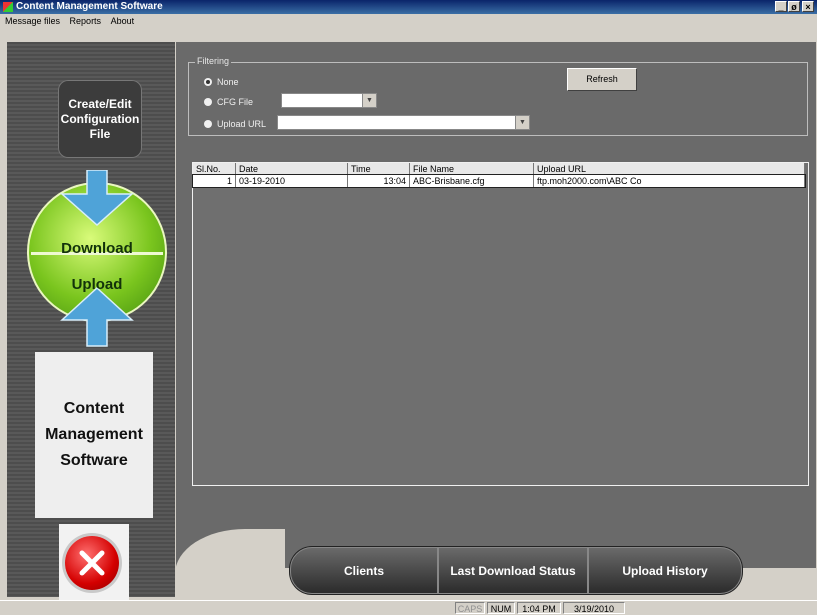 The width and height of the screenshot is (817, 615). What do you see at coordinates (292, 169) in the screenshot?
I see `col-date: Date` at bounding box center [292, 169].